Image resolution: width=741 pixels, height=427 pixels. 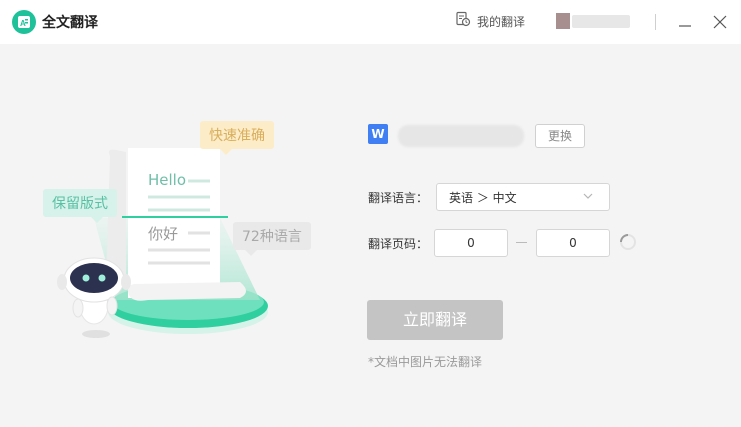 What do you see at coordinates (398, 244) in the screenshot?
I see `pages-label: 翻译页码：` at bounding box center [398, 244].